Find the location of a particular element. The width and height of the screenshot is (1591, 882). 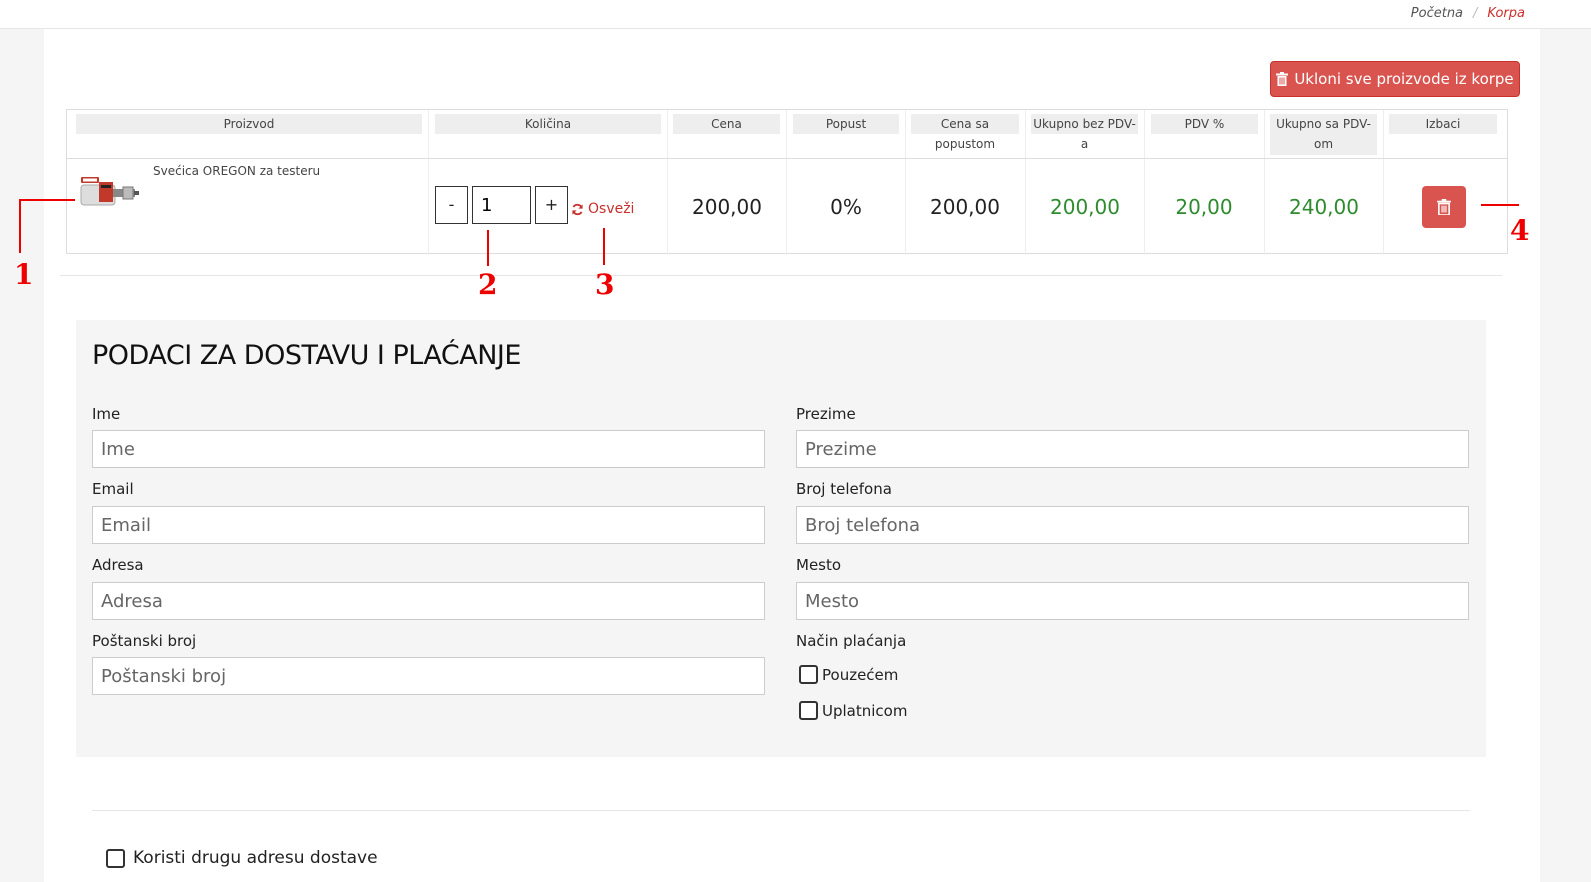

email-label: Email is located at coordinates (113, 489).